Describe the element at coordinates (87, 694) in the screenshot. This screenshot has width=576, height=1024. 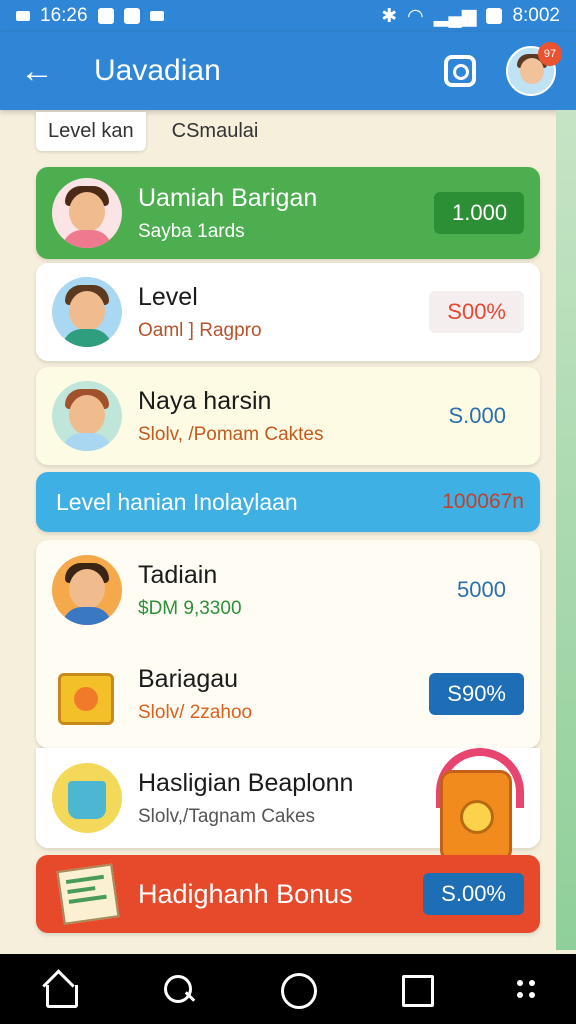
I see `gift-box-icon` at that location.